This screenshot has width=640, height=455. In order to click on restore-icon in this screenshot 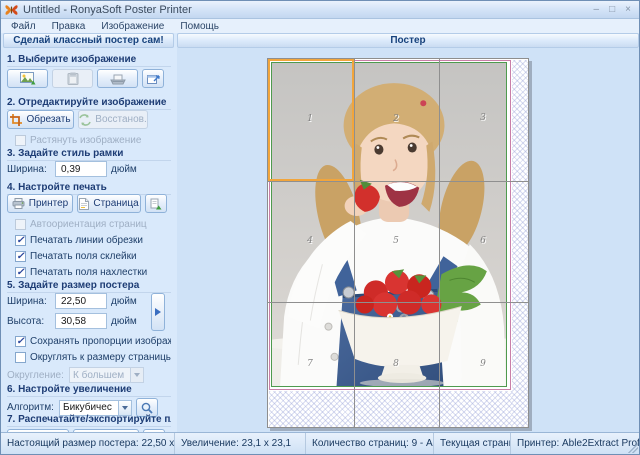, I will do `click(85, 119)`.